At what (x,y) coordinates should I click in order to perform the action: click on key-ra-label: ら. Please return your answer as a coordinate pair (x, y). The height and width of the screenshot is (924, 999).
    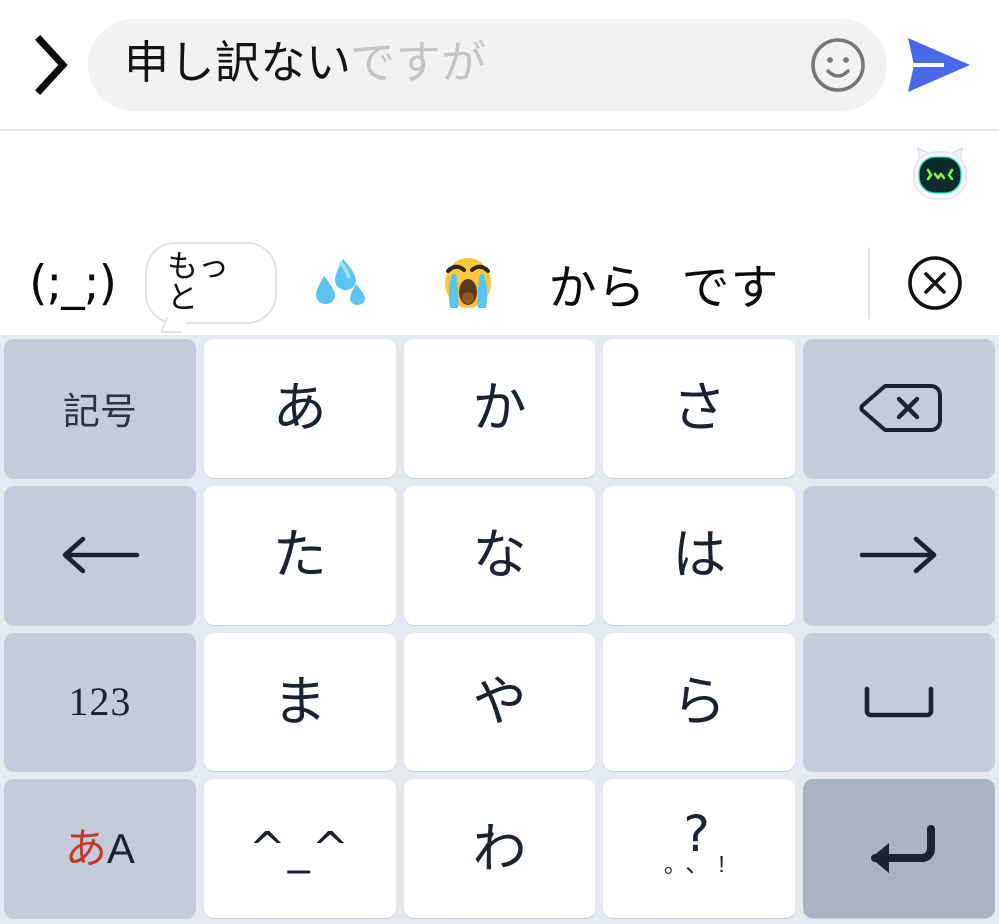
    Looking at the image, I should click on (699, 701).